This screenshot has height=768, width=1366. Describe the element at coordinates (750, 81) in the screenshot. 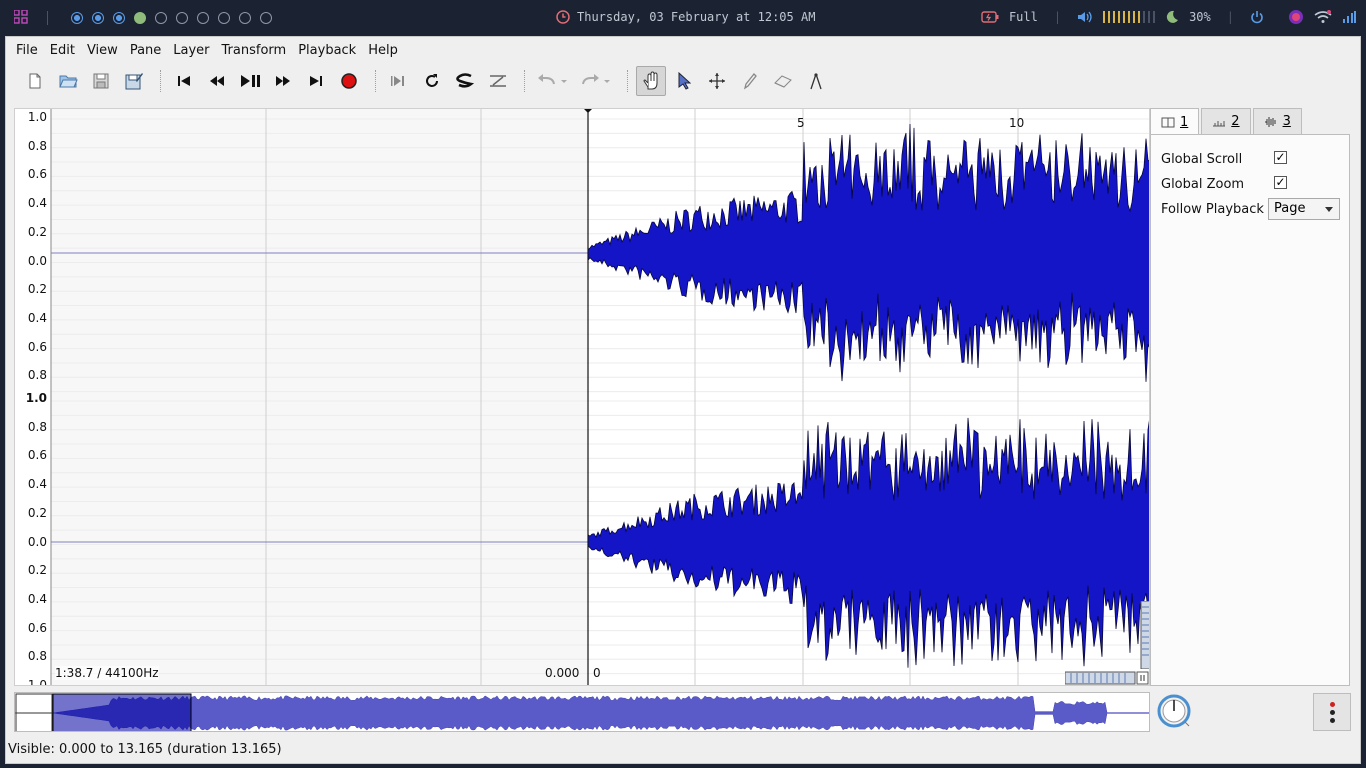

I see `draw-tool-button` at that location.